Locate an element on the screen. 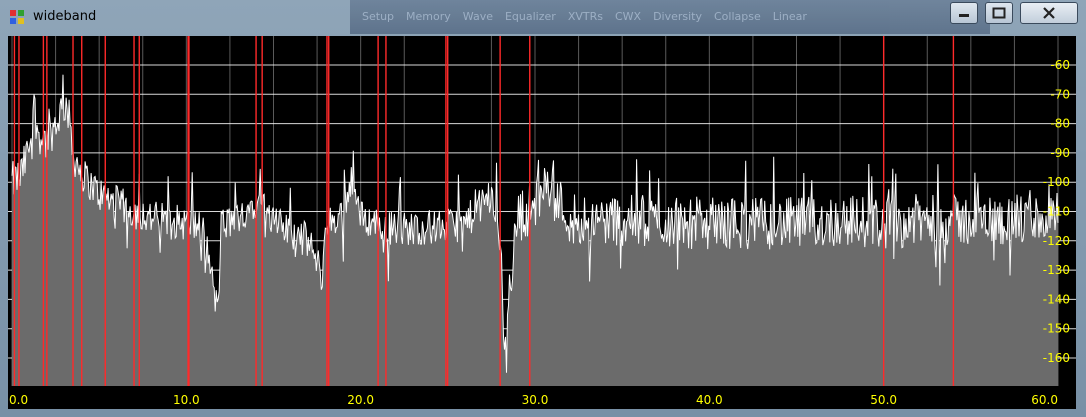 This screenshot has width=1086, height=417. maximize-button is located at coordinates (999, 13).